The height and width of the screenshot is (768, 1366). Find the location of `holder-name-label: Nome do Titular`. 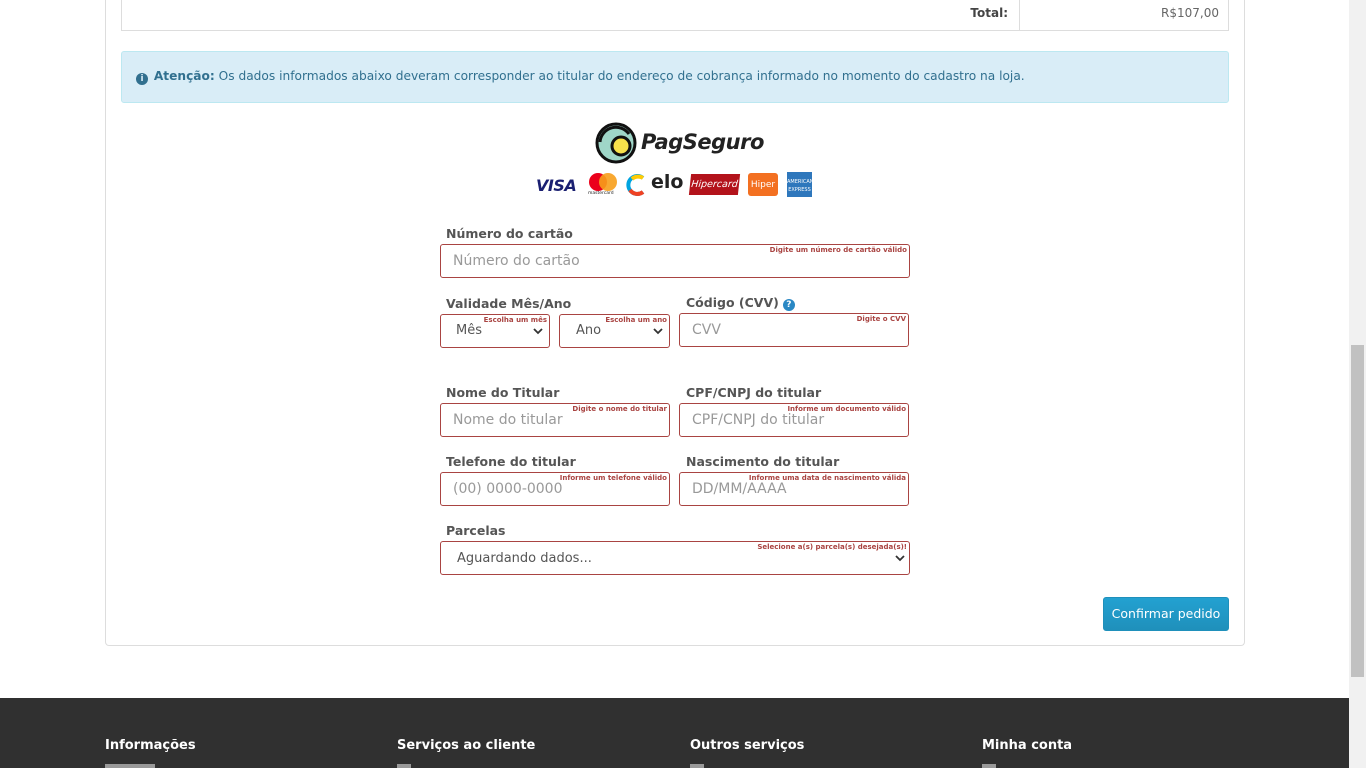

holder-name-label: Nome do Titular is located at coordinates (503, 392).